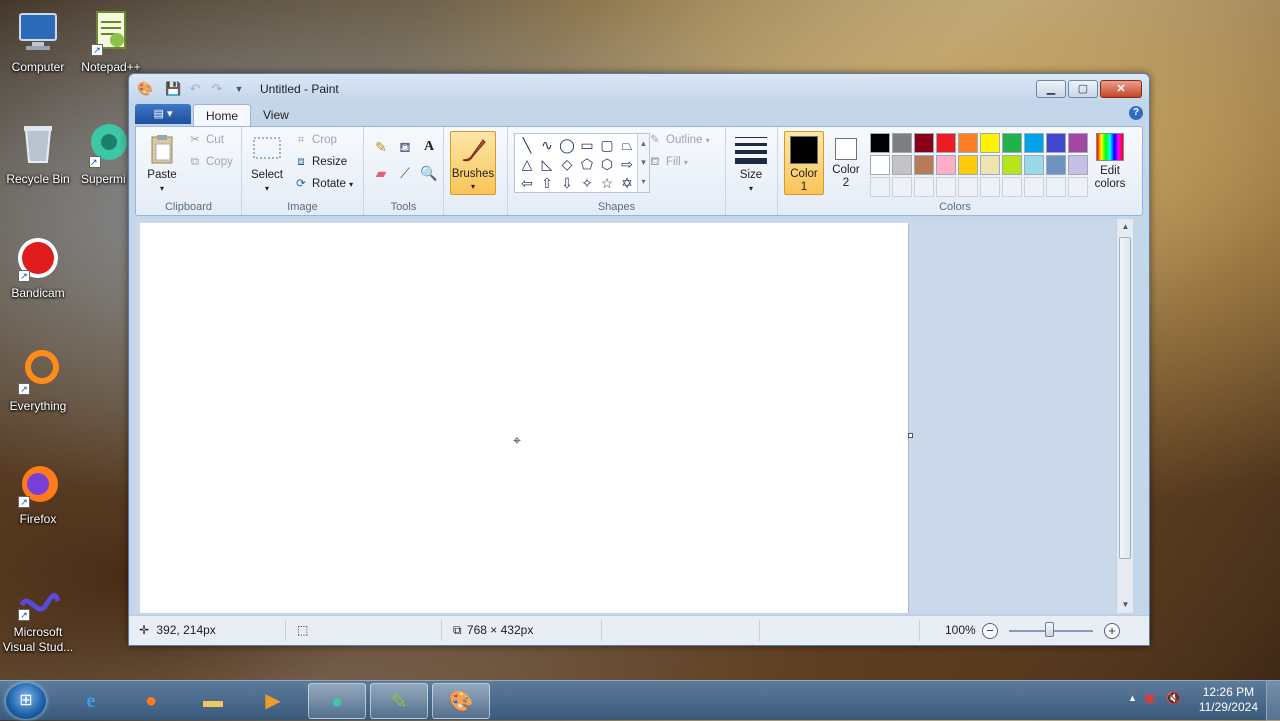 This screenshot has height=721, width=1280. I want to click on zoom-out-button: −, so click(990, 631).